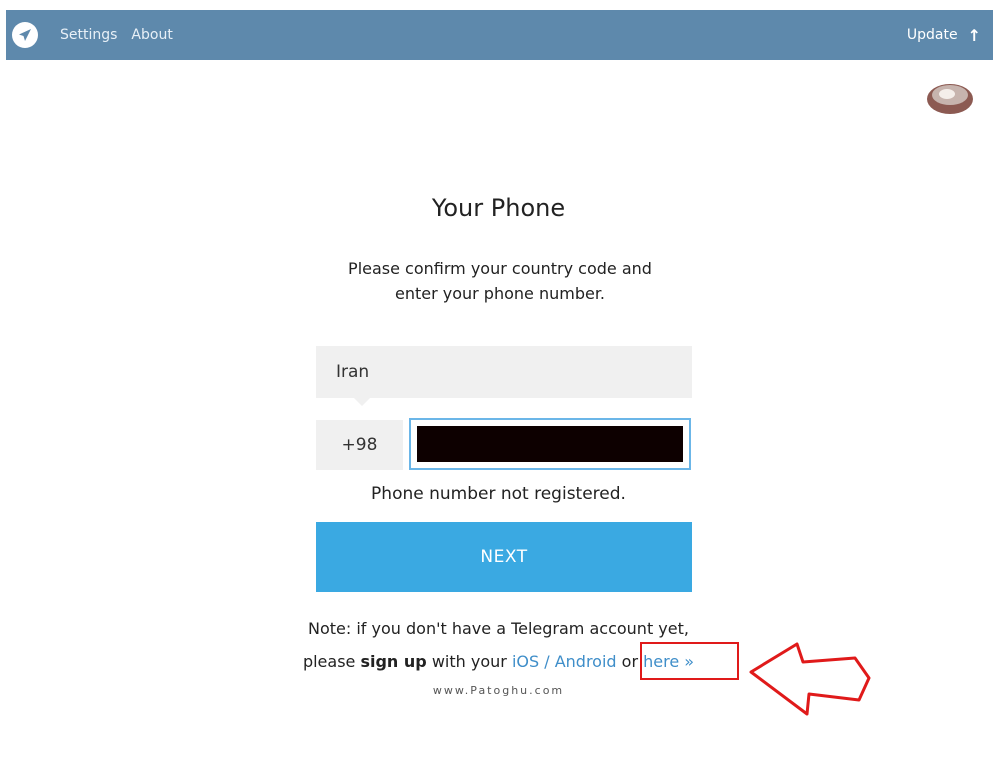 Image resolution: width=997 pixels, height=760 pixels. I want to click on about-link: About, so click(151, 35).